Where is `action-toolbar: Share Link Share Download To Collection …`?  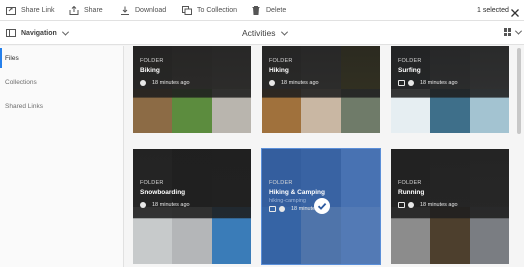
action-toolbar: Share Link Share Download To Collection … is located at coordinates (262, 10).